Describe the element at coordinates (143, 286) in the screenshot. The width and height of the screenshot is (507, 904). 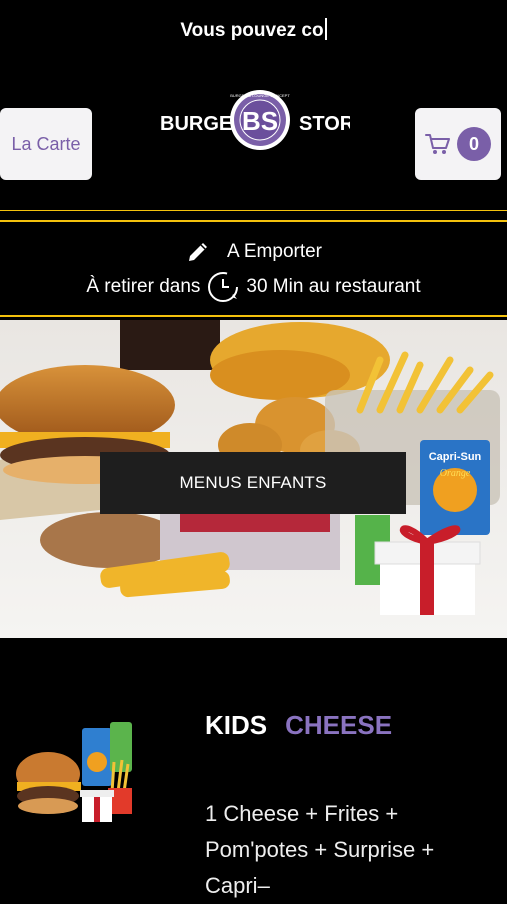
I see `pickup-prefix: À retirer dans` at that location.